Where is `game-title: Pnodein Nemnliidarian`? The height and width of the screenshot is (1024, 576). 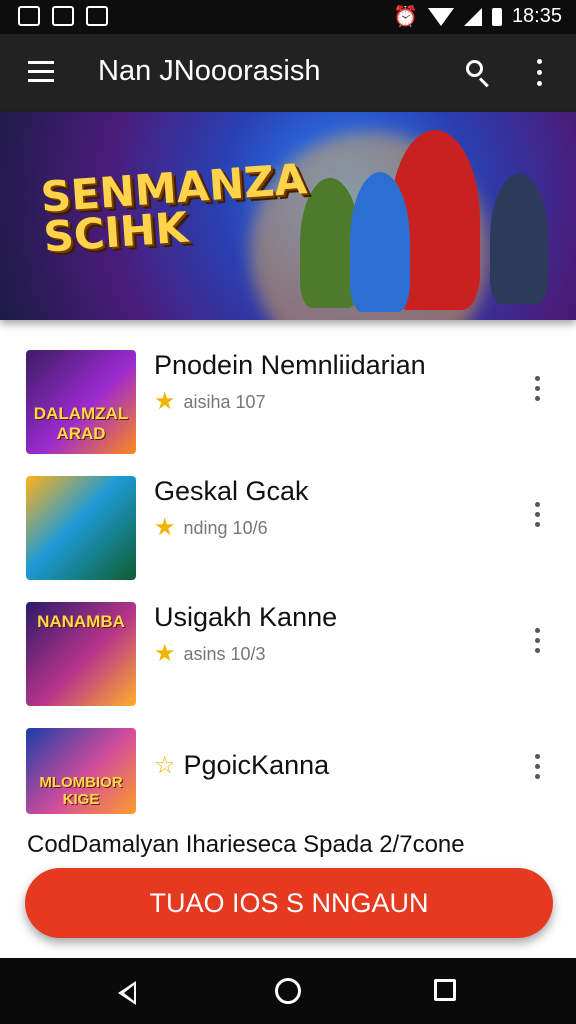 game-title: Pnodein Nemnliidarian is located at coordinates (290, 365).